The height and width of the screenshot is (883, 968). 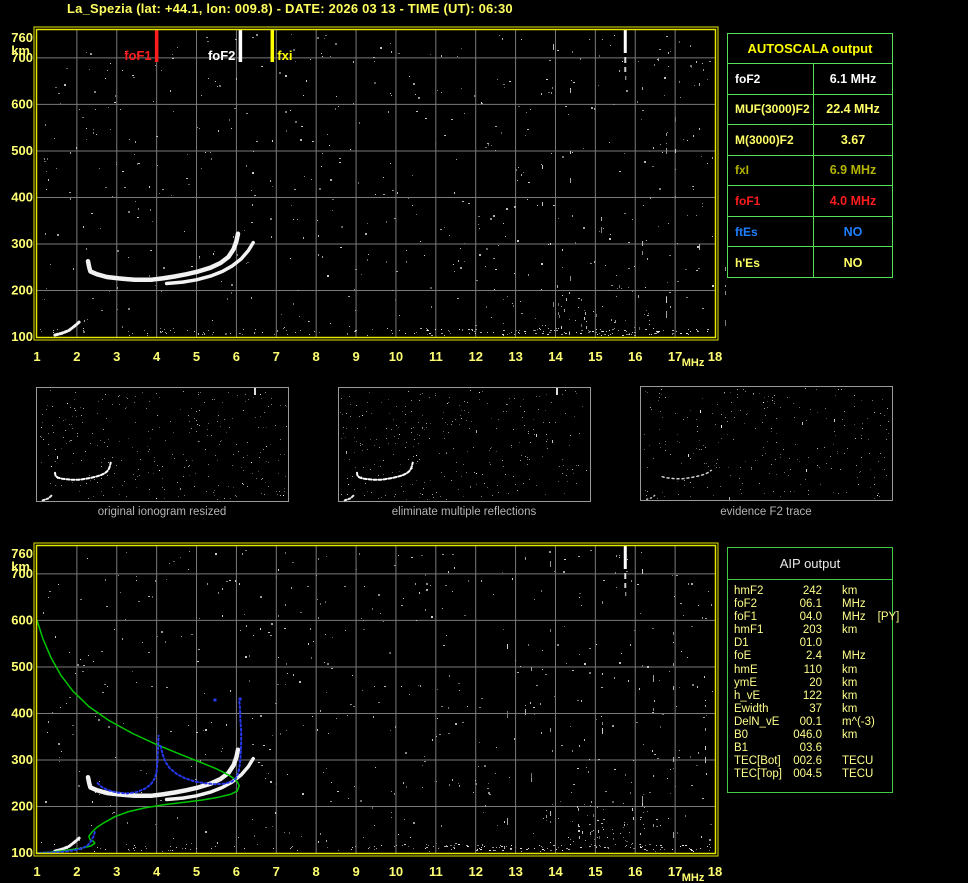 I want to click on thumbnail-caption-2: eliminate multiple reflections, so click(x=464, y=512).